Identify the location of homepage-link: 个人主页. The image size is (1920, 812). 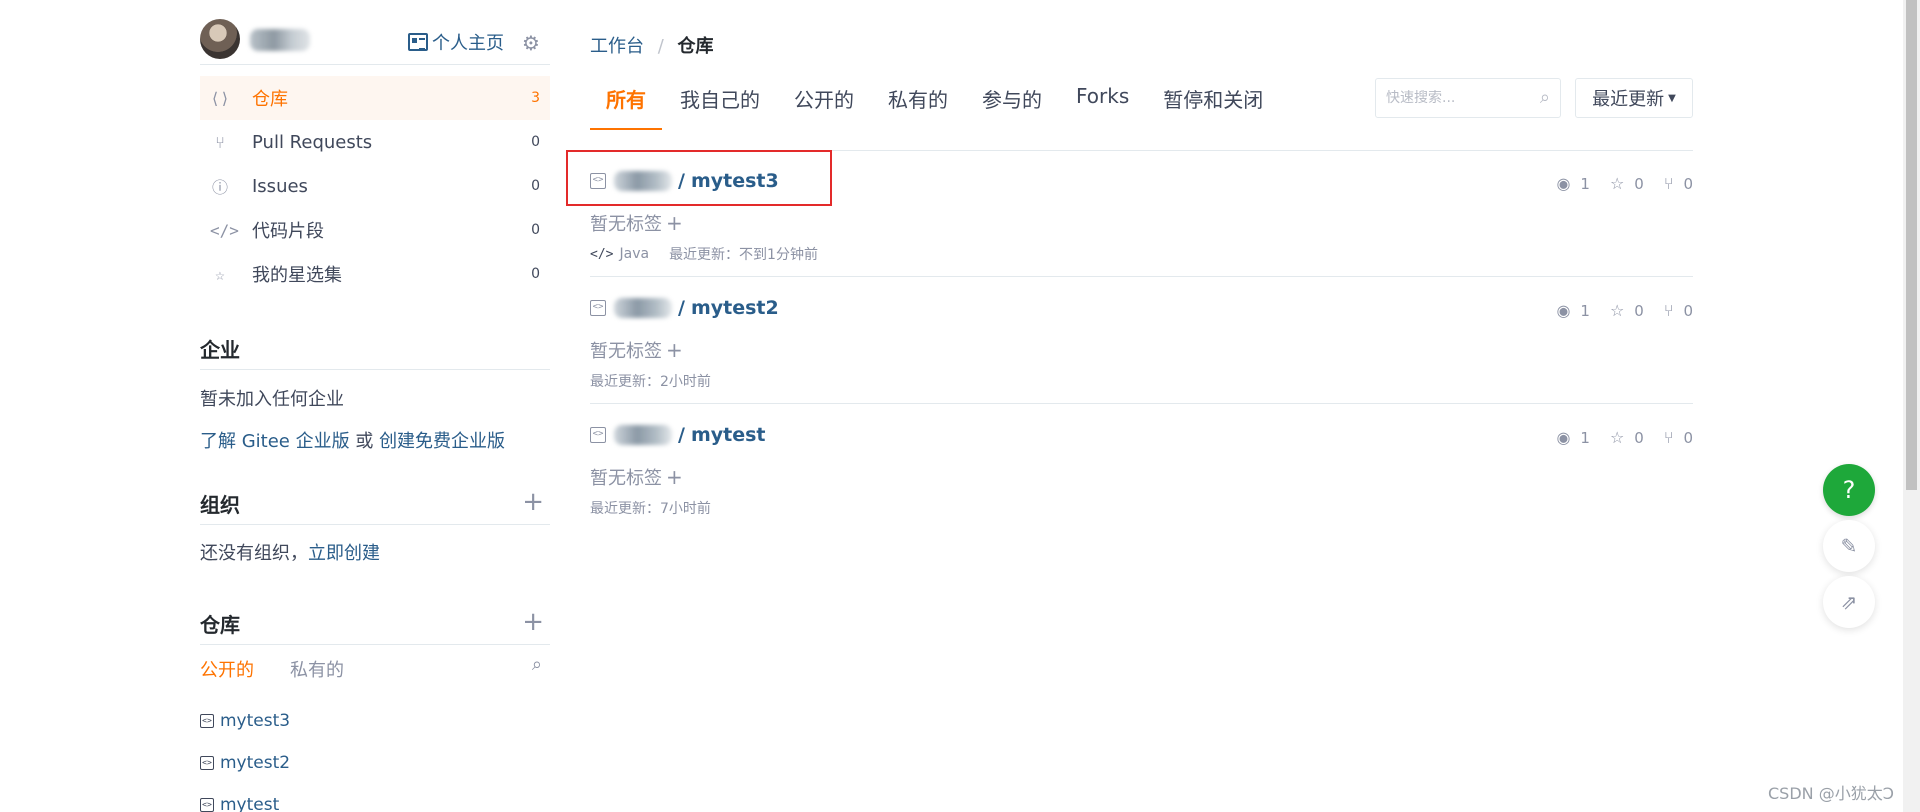
(456, 42).